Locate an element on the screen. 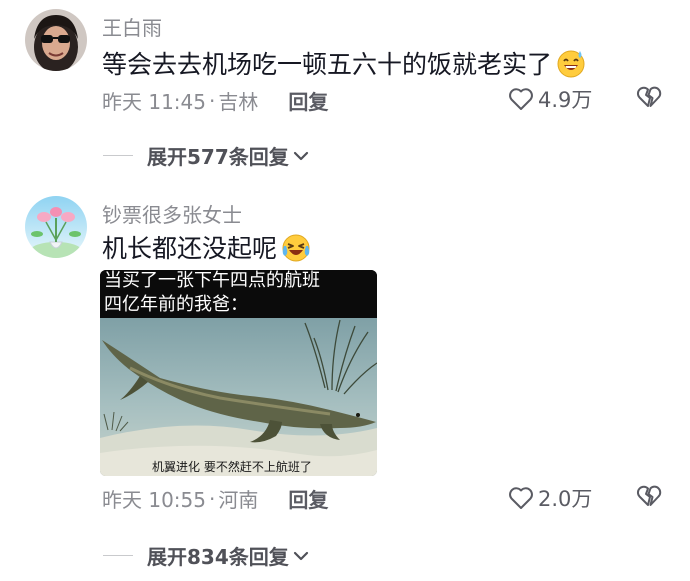 This screenshot has width=690, height=581. comment-time: 昨天 11:45 is located at coordinates (154, 102).